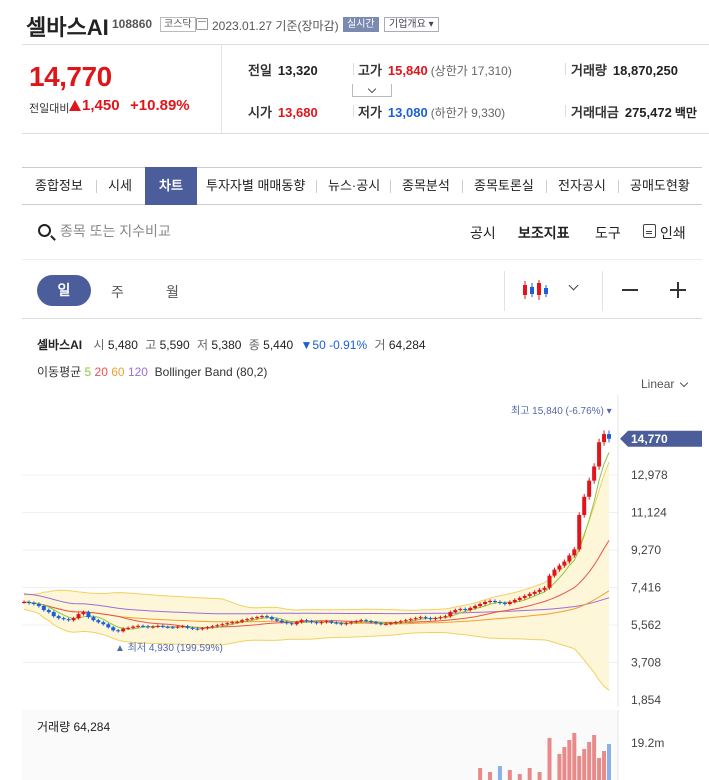  Describe the element at coordinates (411, 24) in the screenshot. I see `company-info-button: 기업개요 ▾` at that location.